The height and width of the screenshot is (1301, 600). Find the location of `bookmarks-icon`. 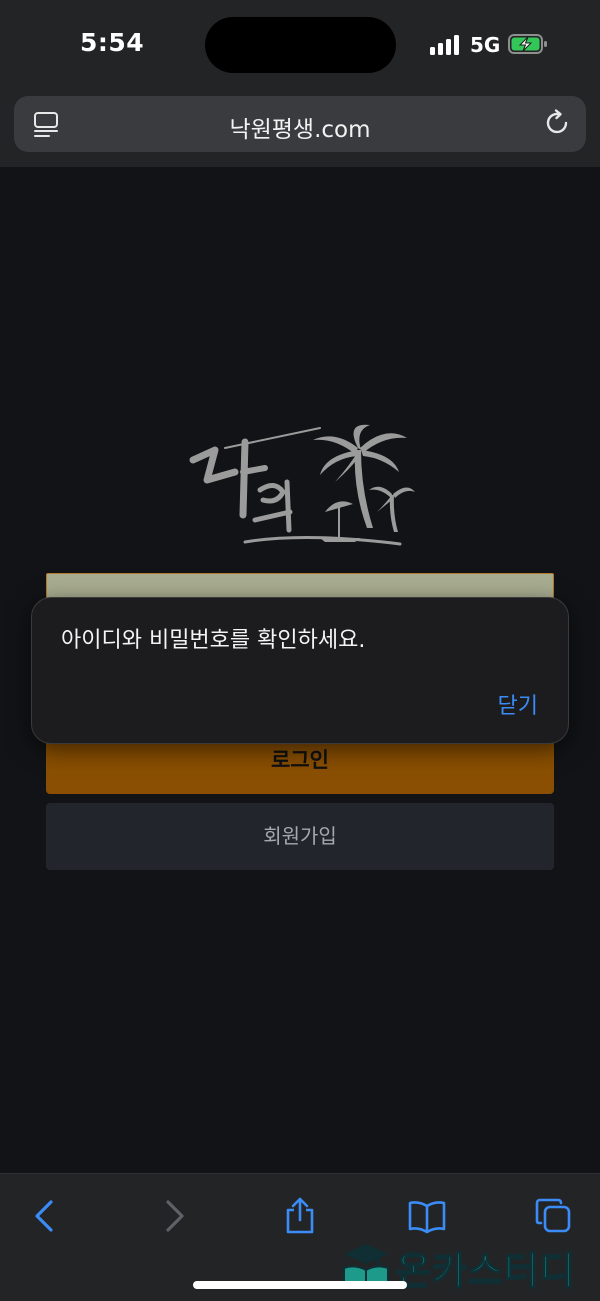

bookmarks-icon is located at coordinates (427, 1216).